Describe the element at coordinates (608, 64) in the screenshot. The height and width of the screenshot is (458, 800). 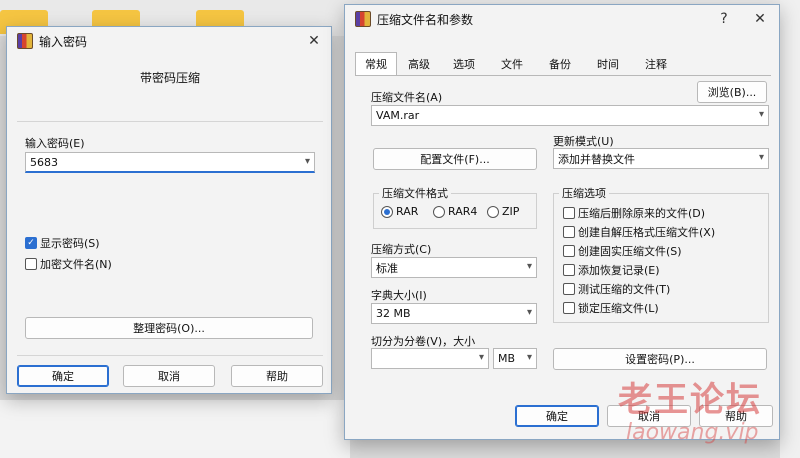
I see `tab-time: 时间` at that location.